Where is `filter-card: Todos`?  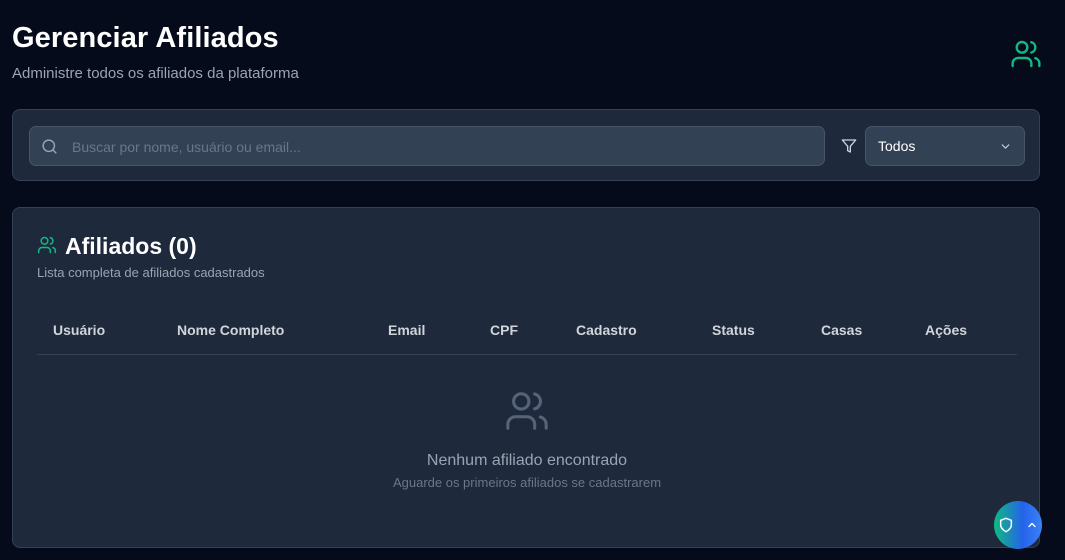
filter-card: Todos is located at coordinates (526, 145).